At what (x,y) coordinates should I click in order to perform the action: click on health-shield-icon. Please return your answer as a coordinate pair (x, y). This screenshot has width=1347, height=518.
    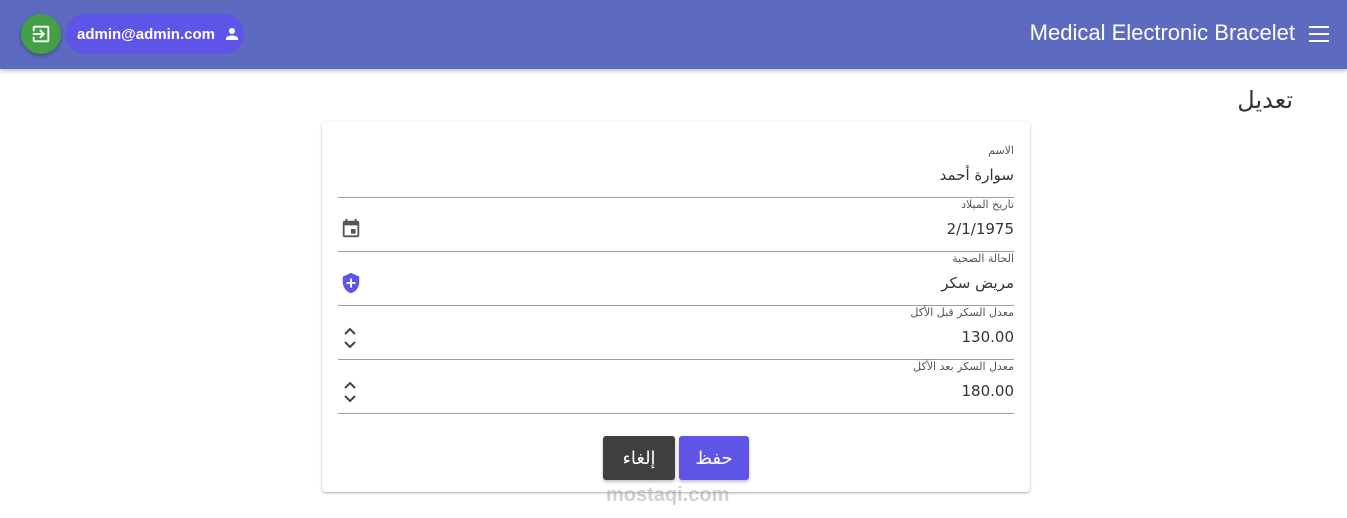
    Looking at the image, I should click on (351, 283).